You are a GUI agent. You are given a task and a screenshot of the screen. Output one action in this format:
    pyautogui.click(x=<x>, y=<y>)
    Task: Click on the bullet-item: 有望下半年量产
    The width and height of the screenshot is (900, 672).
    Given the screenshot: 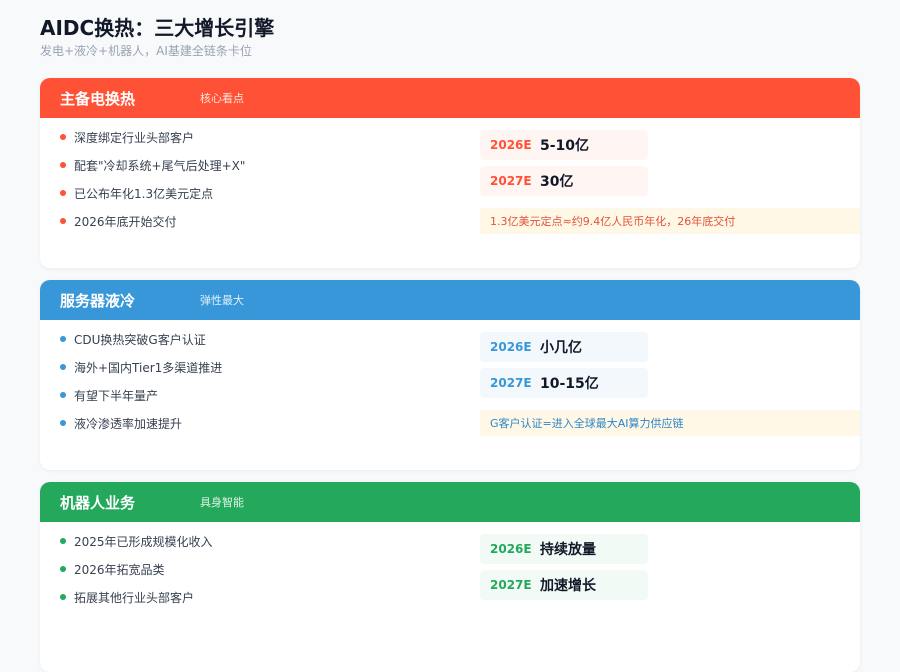 What is the action you would take?
    pyautogui.click(x=141, y=395)
    